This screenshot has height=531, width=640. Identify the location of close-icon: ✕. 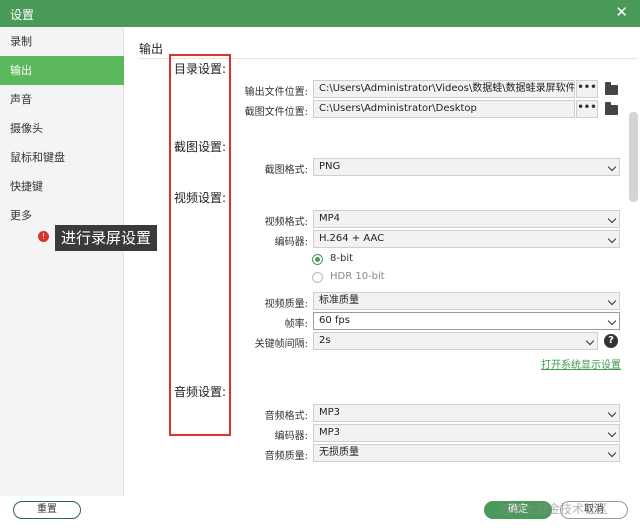
(621, 12).